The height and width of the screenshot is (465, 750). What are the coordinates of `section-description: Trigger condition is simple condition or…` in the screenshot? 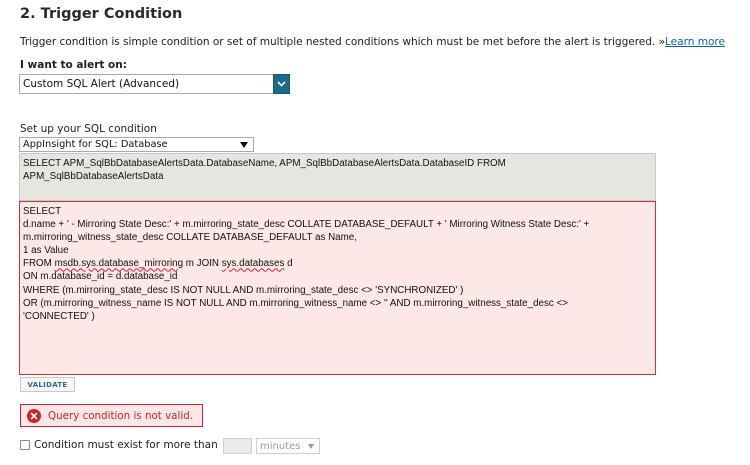 It's located at (372, 42).